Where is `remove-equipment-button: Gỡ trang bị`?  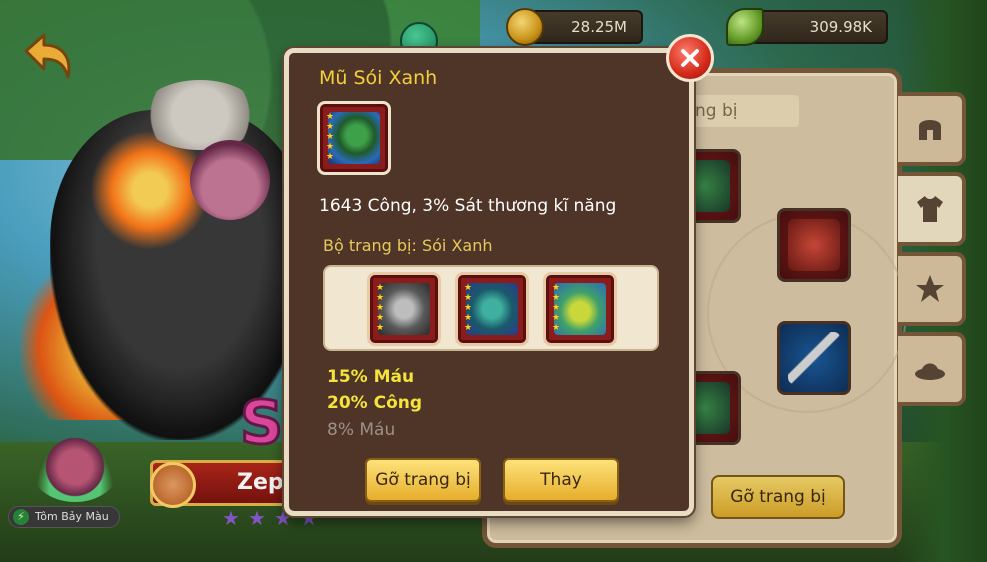
remove-equipment-button: Gỡ trang bị is located at coordinates (423, 480).